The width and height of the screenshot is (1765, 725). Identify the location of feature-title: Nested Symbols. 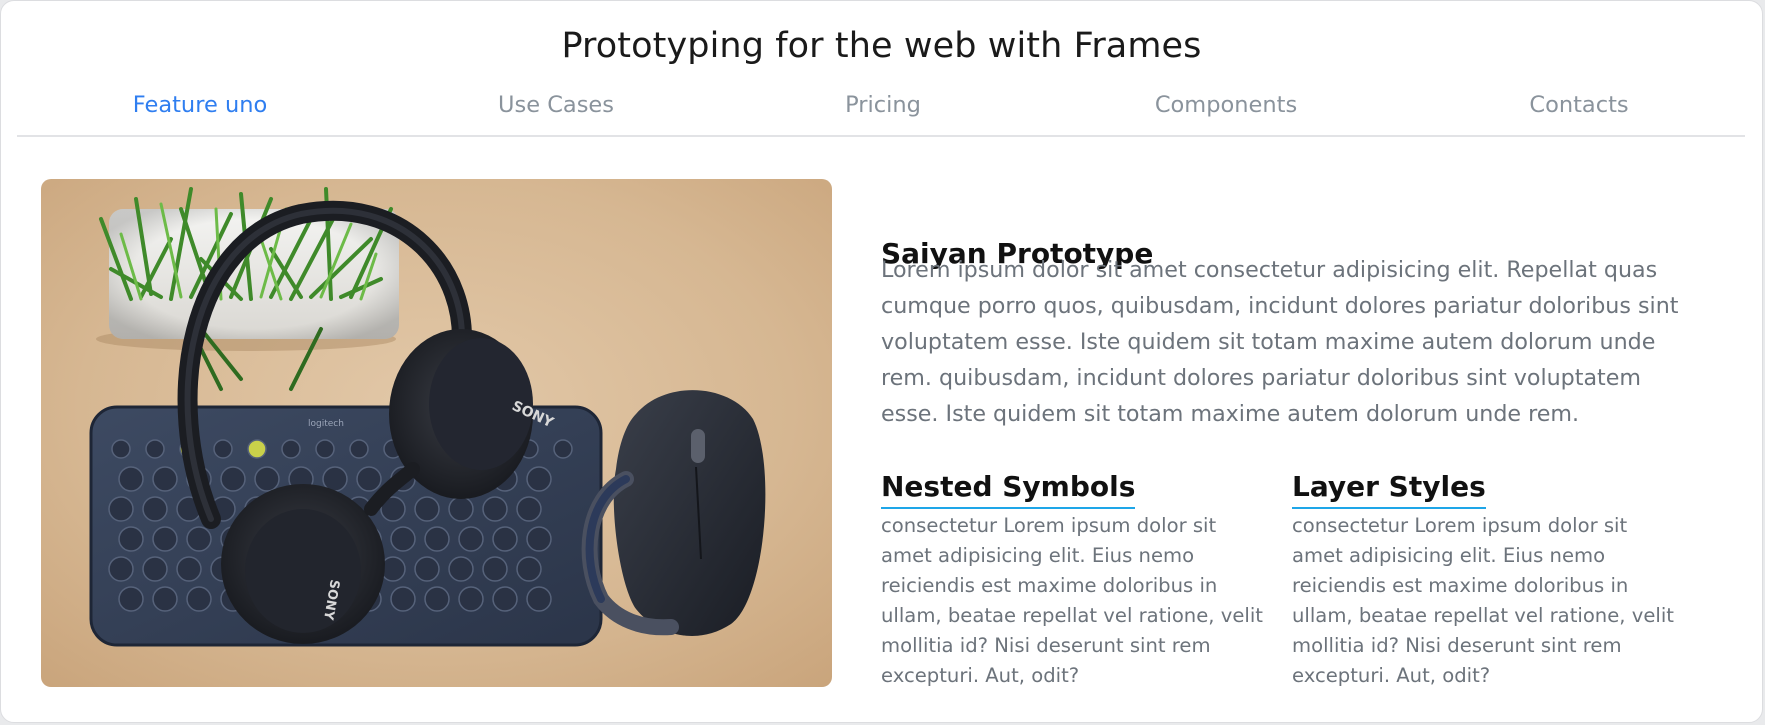
(1008, 488).